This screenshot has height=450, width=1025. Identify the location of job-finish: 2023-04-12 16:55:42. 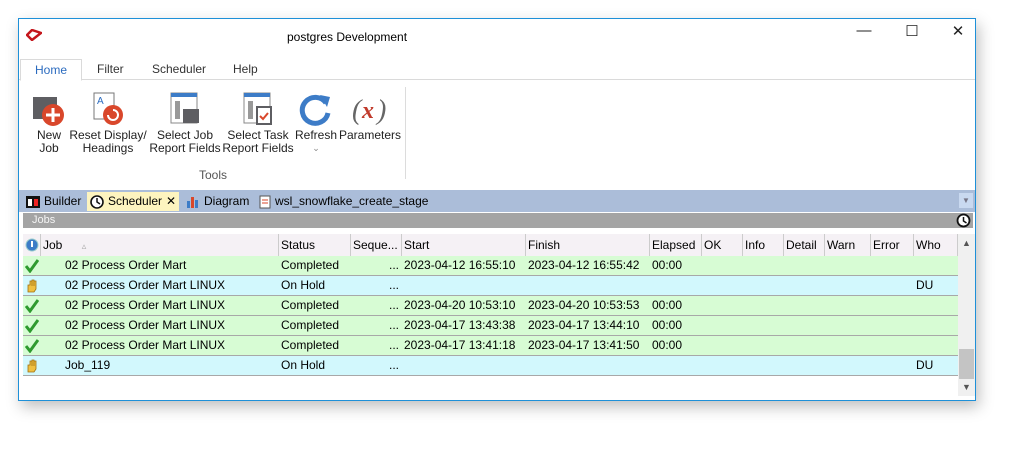
(584, 265).